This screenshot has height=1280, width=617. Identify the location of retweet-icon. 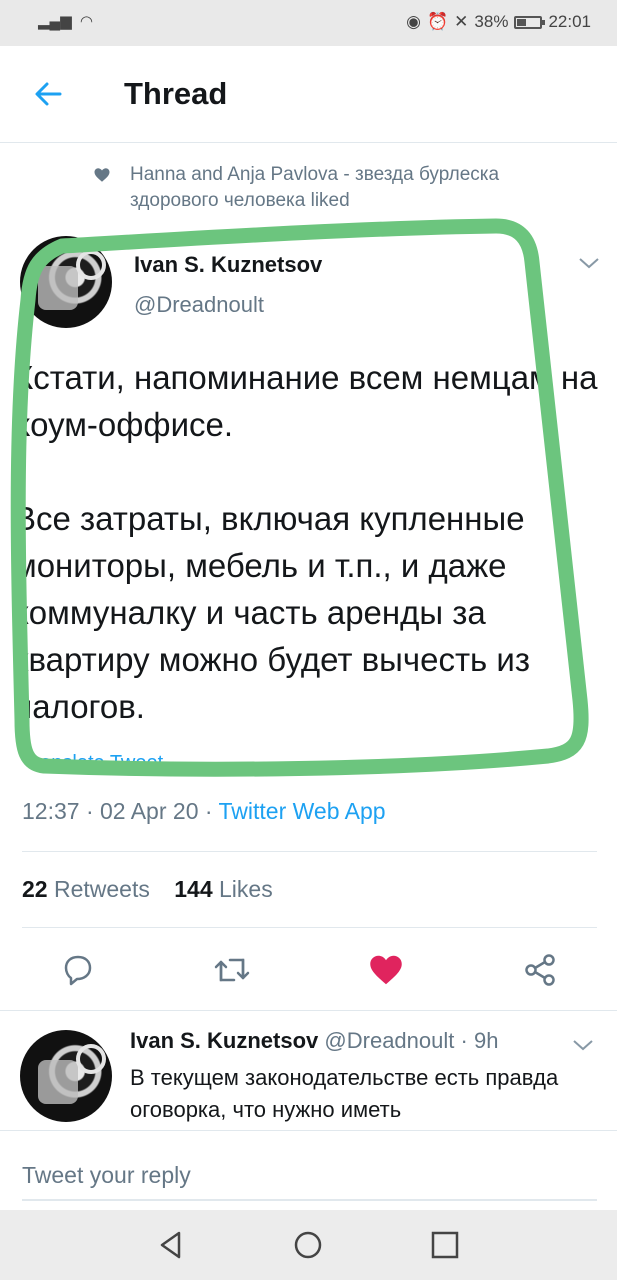
(232, 970).